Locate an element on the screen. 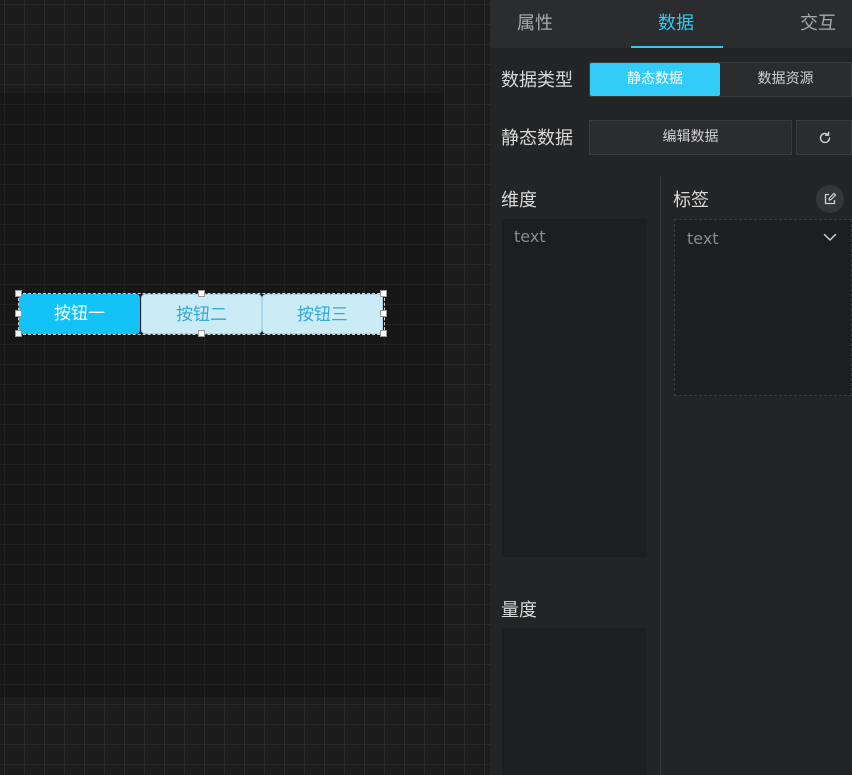  data-type-static-option: 静态数据 is located at coordinates (655, 79).